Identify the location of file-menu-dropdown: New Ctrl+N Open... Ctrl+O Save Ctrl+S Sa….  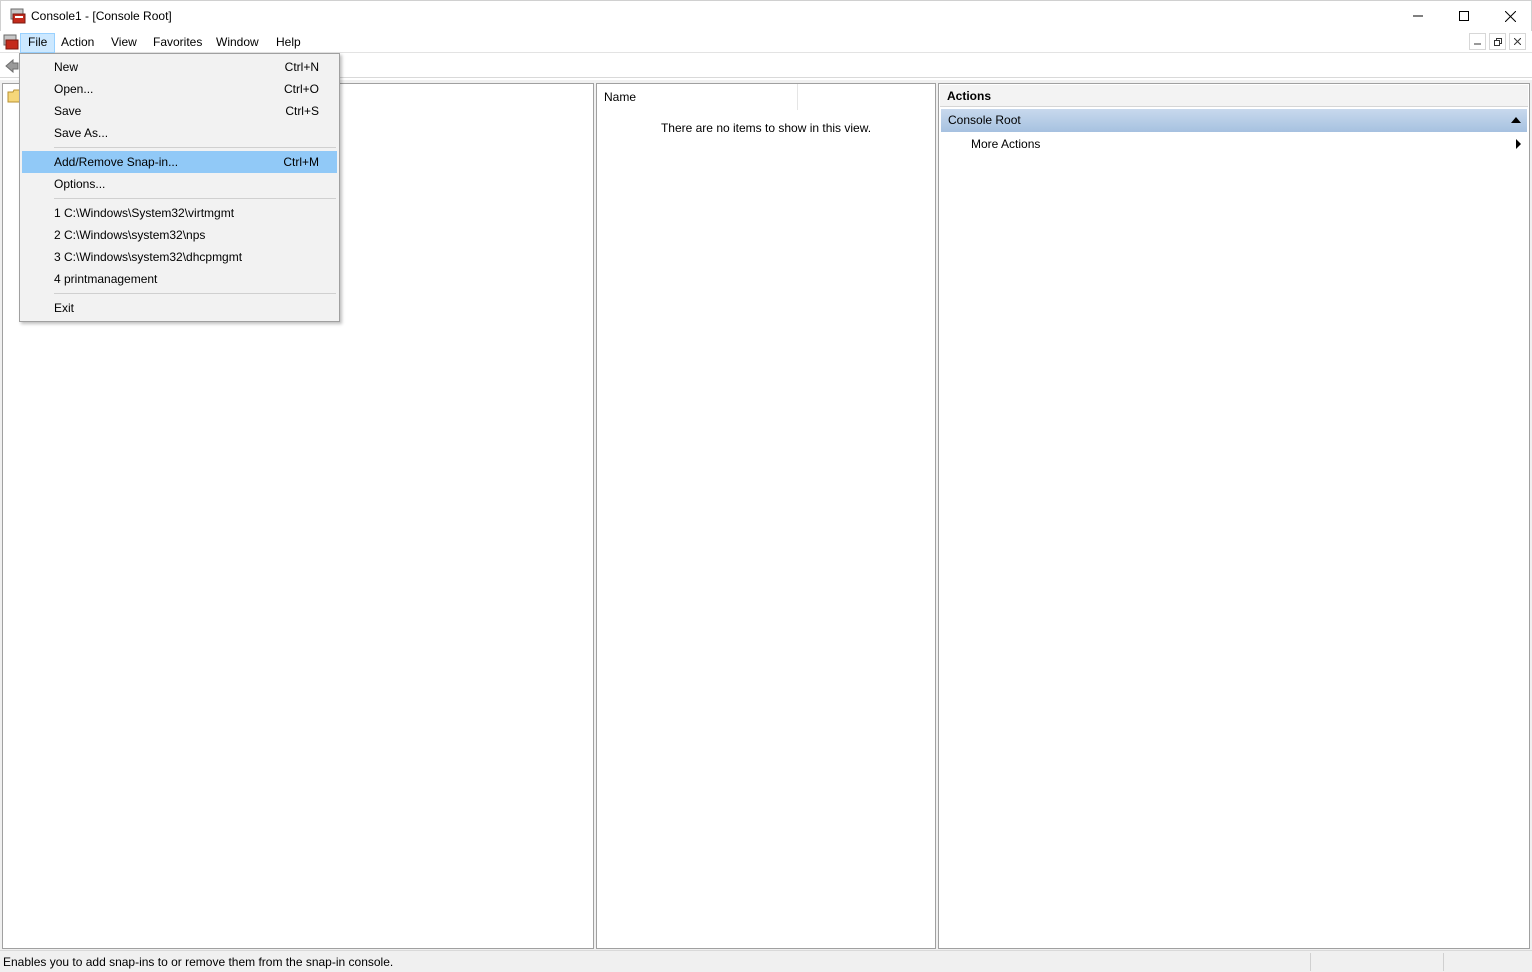
(179, 187).